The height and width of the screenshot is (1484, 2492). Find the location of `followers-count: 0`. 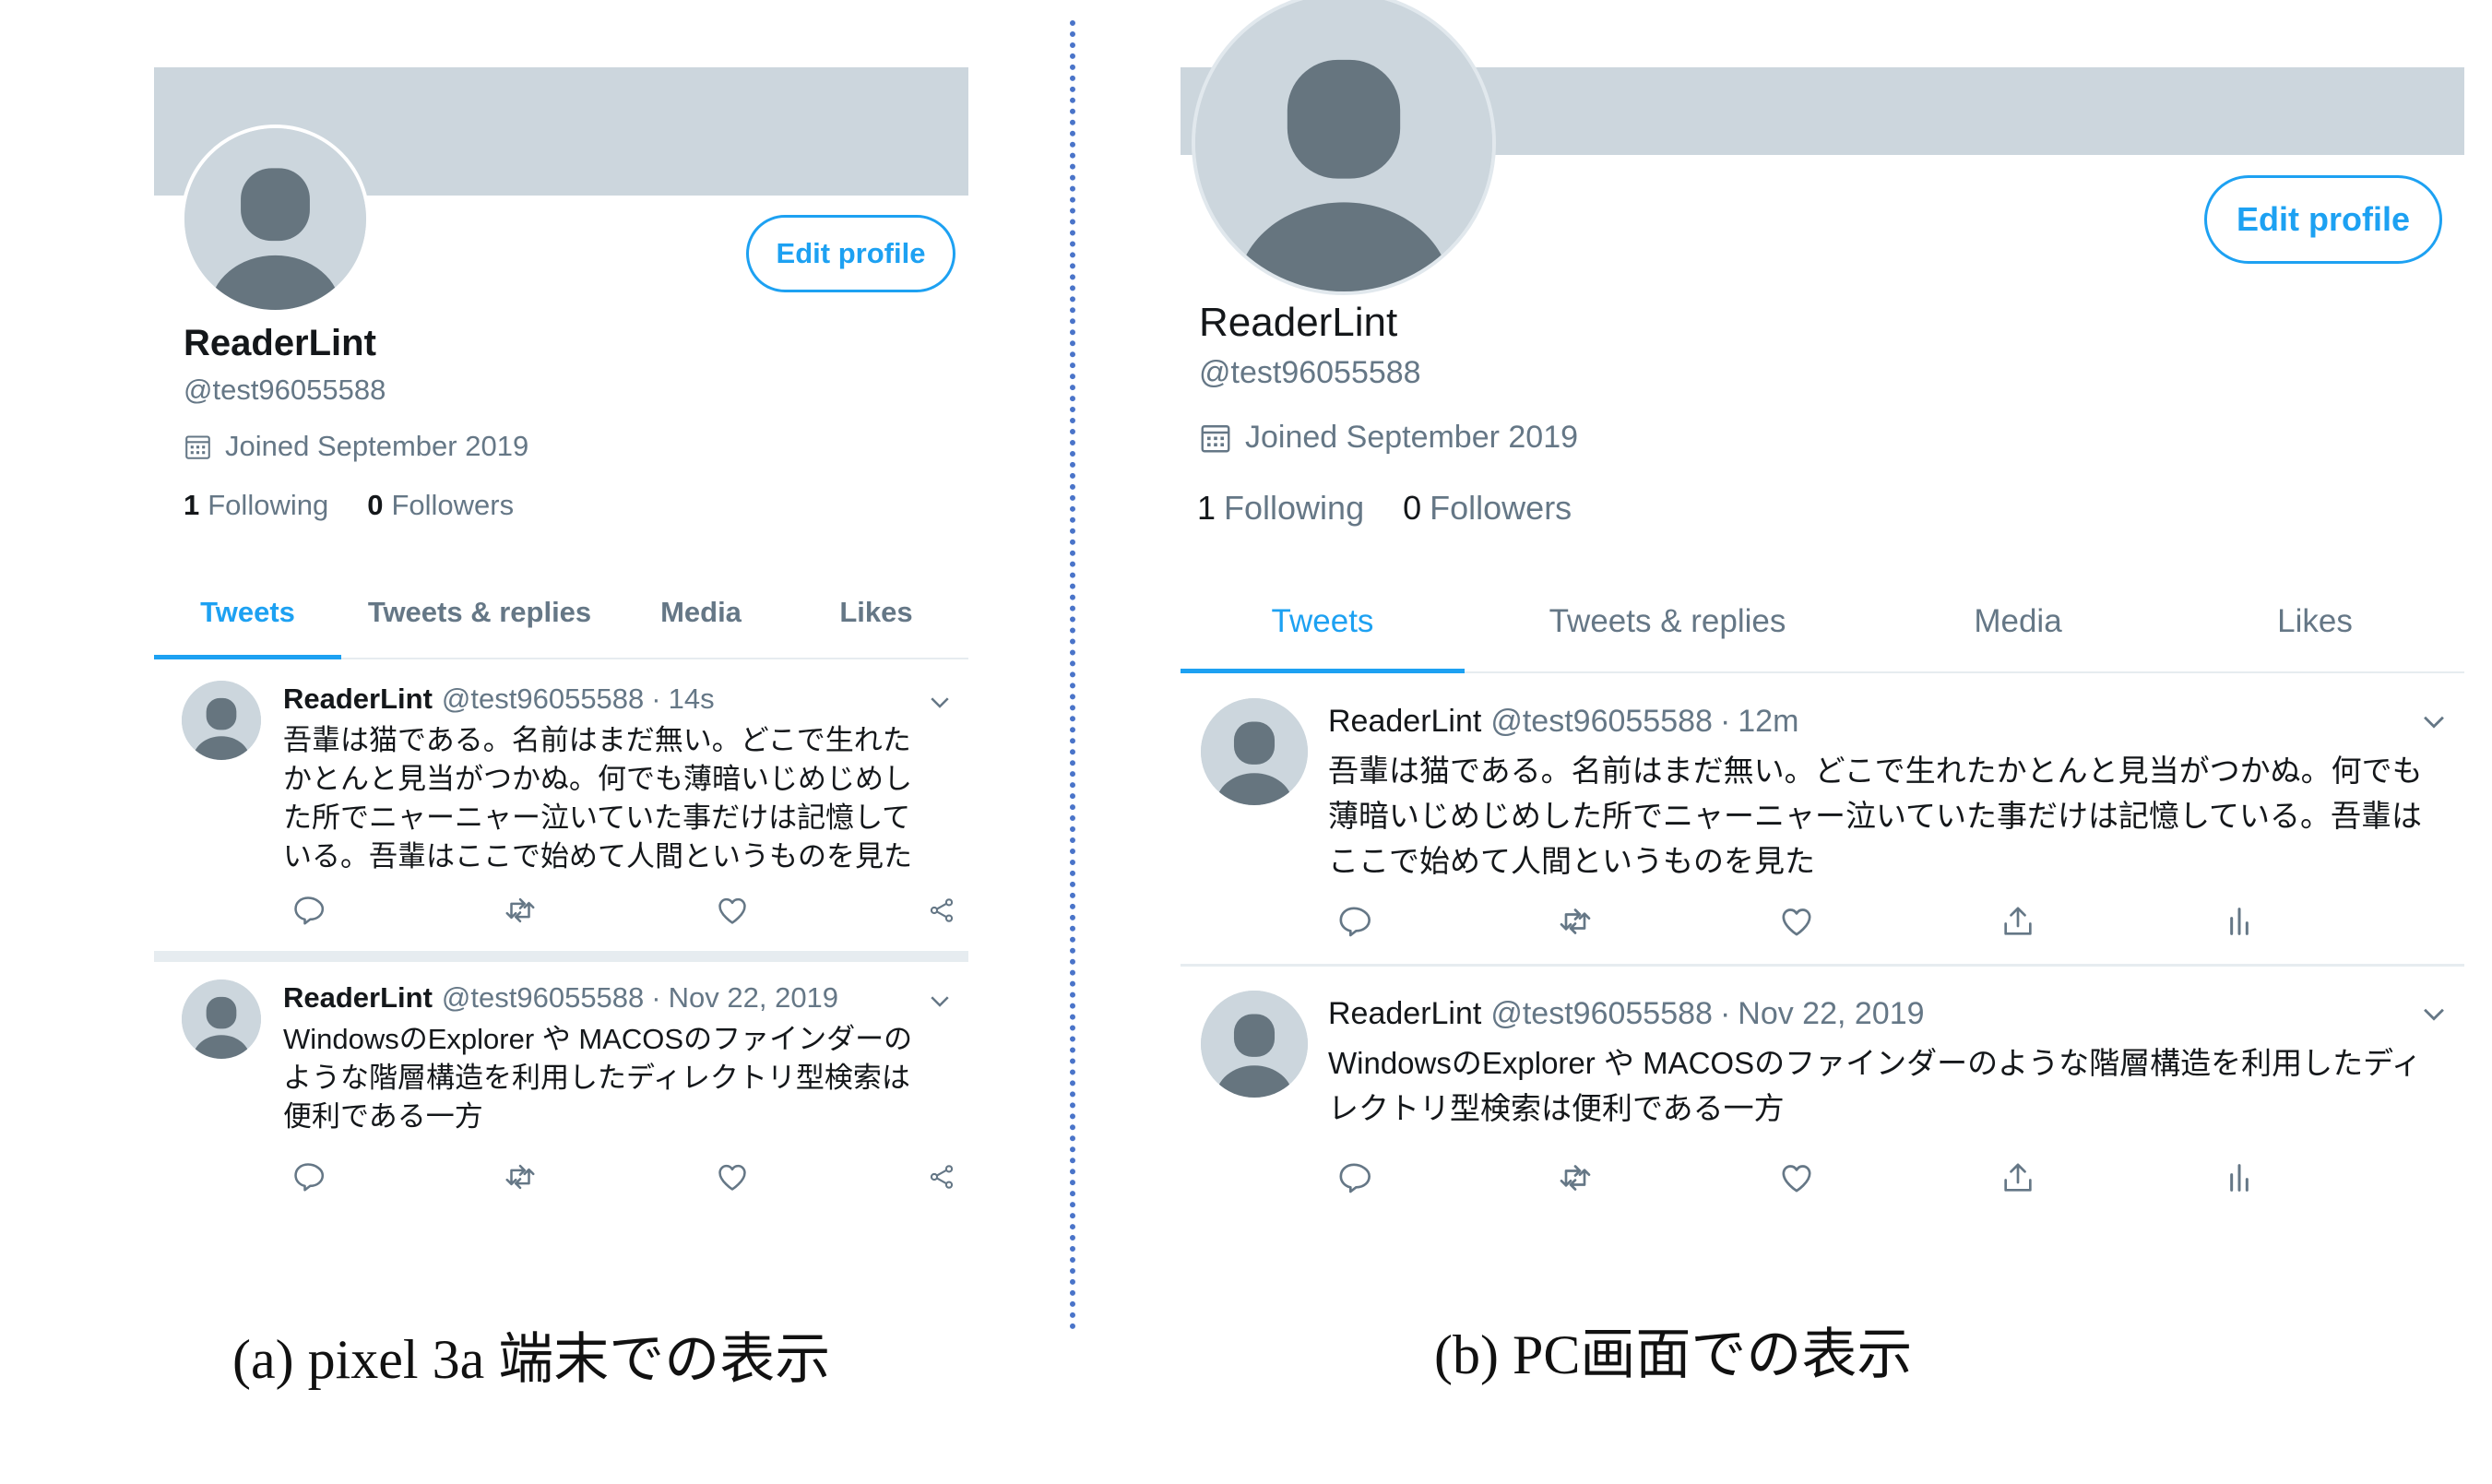

followers-count: 0 is located at coordinates (375, 505).